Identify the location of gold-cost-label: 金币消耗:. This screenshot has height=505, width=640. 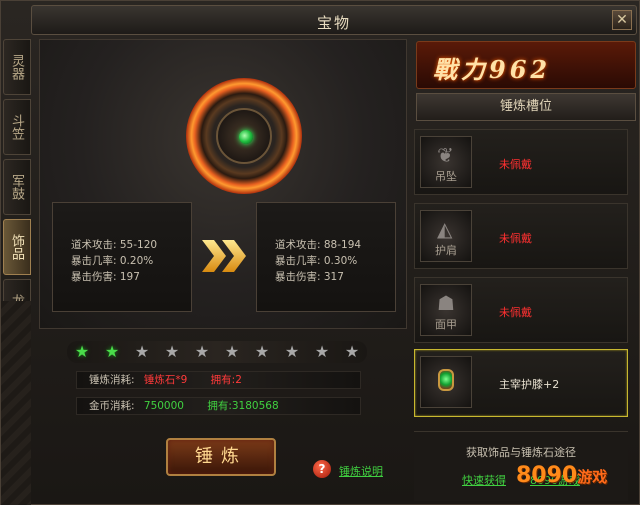
(112, 406).